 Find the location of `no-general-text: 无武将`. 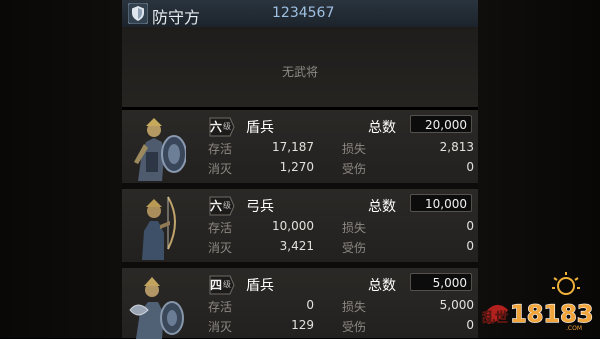

no-general-text: 无武将 is located at coordinates (299, 72).